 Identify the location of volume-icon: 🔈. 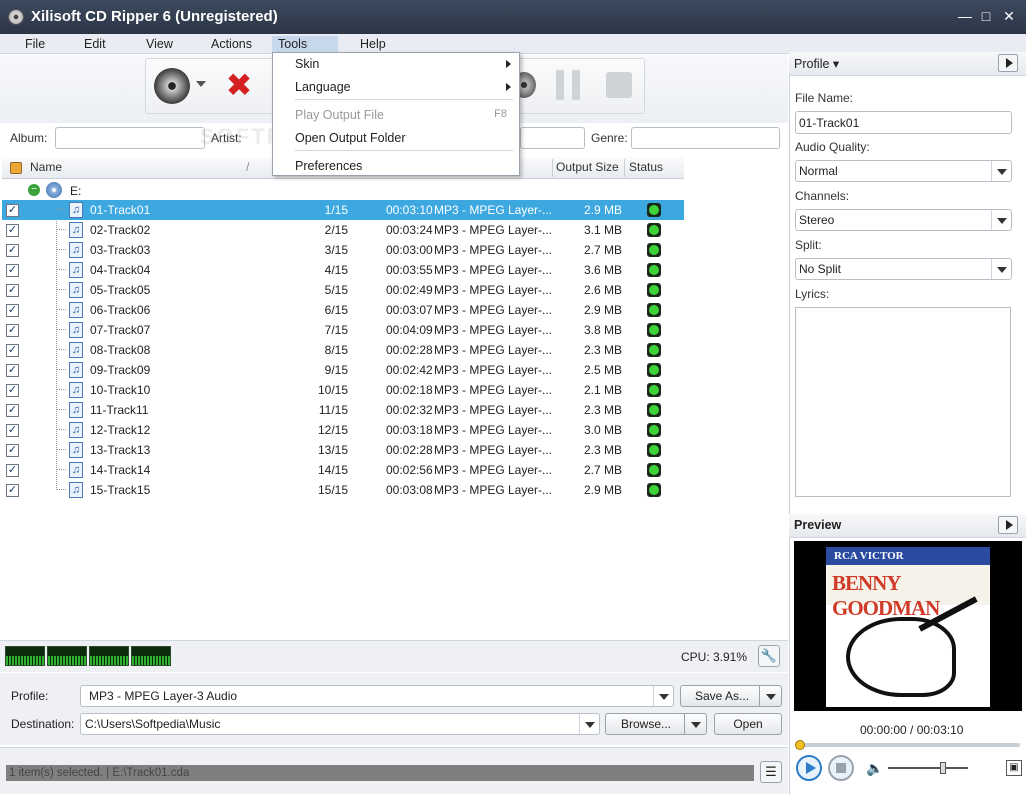
(874, 768).